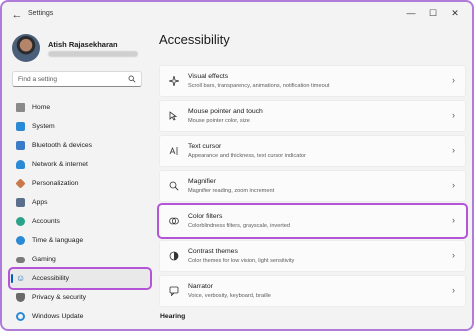 Image resolution: width=474 pixels, height=331 pixels. Describe the element at coordinates (51, 278) in the screenshot. I see `sidebar-item-label: Accessibility` at that location.